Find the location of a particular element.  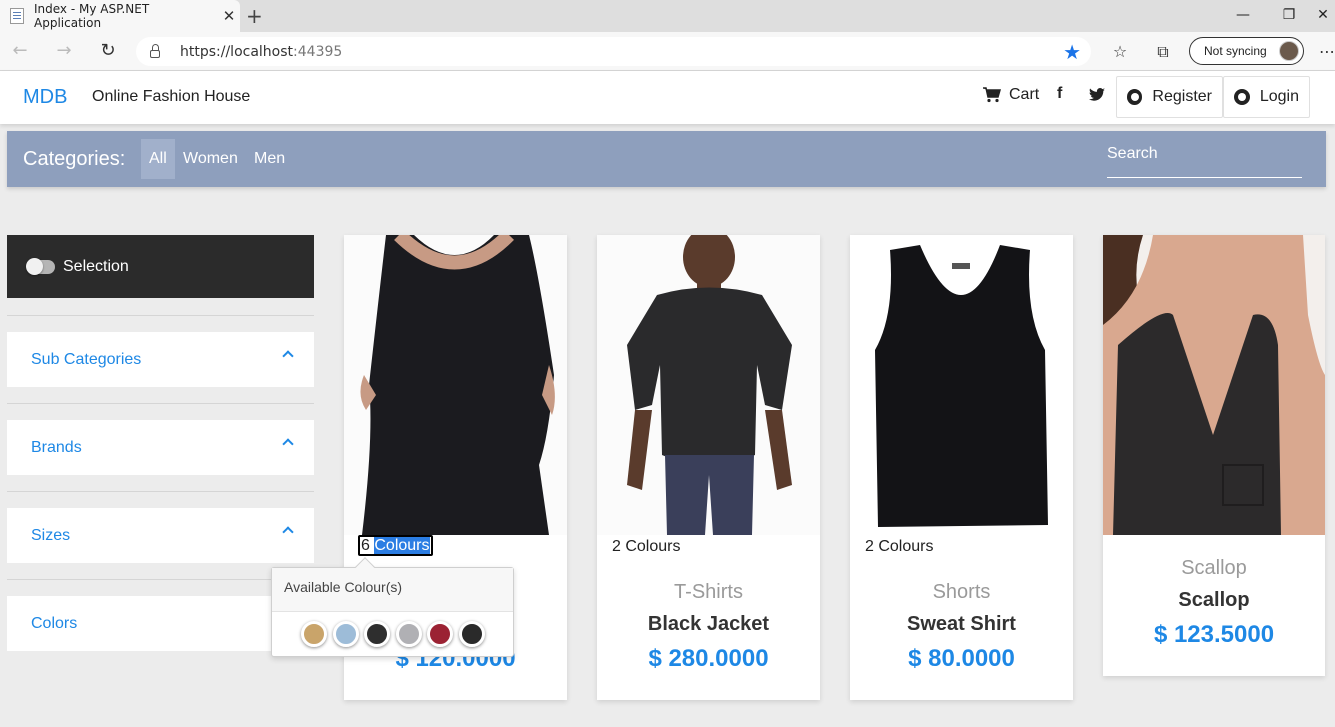

category-women: Women is located at coordinates (210, 159).